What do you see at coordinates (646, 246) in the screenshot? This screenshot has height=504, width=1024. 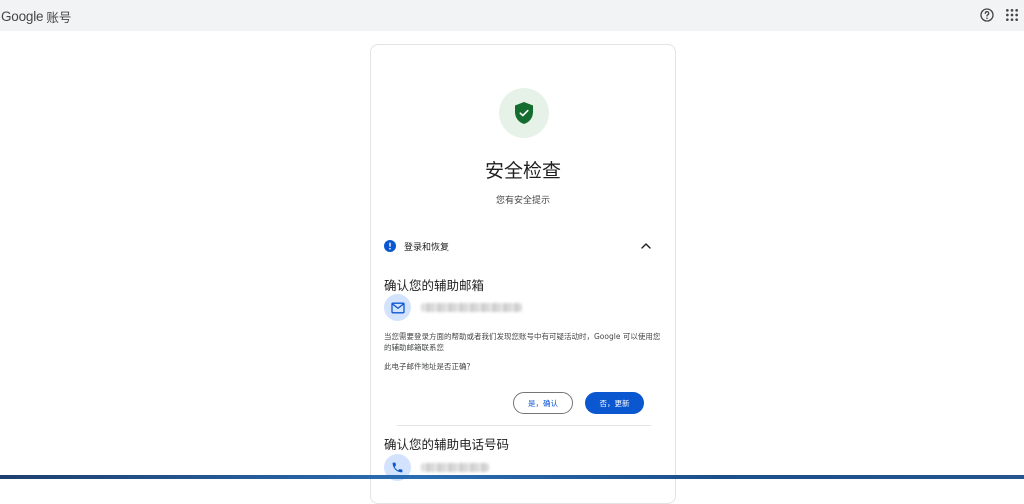 I see `chevron-up-icon` at bounding box center [646, 246].